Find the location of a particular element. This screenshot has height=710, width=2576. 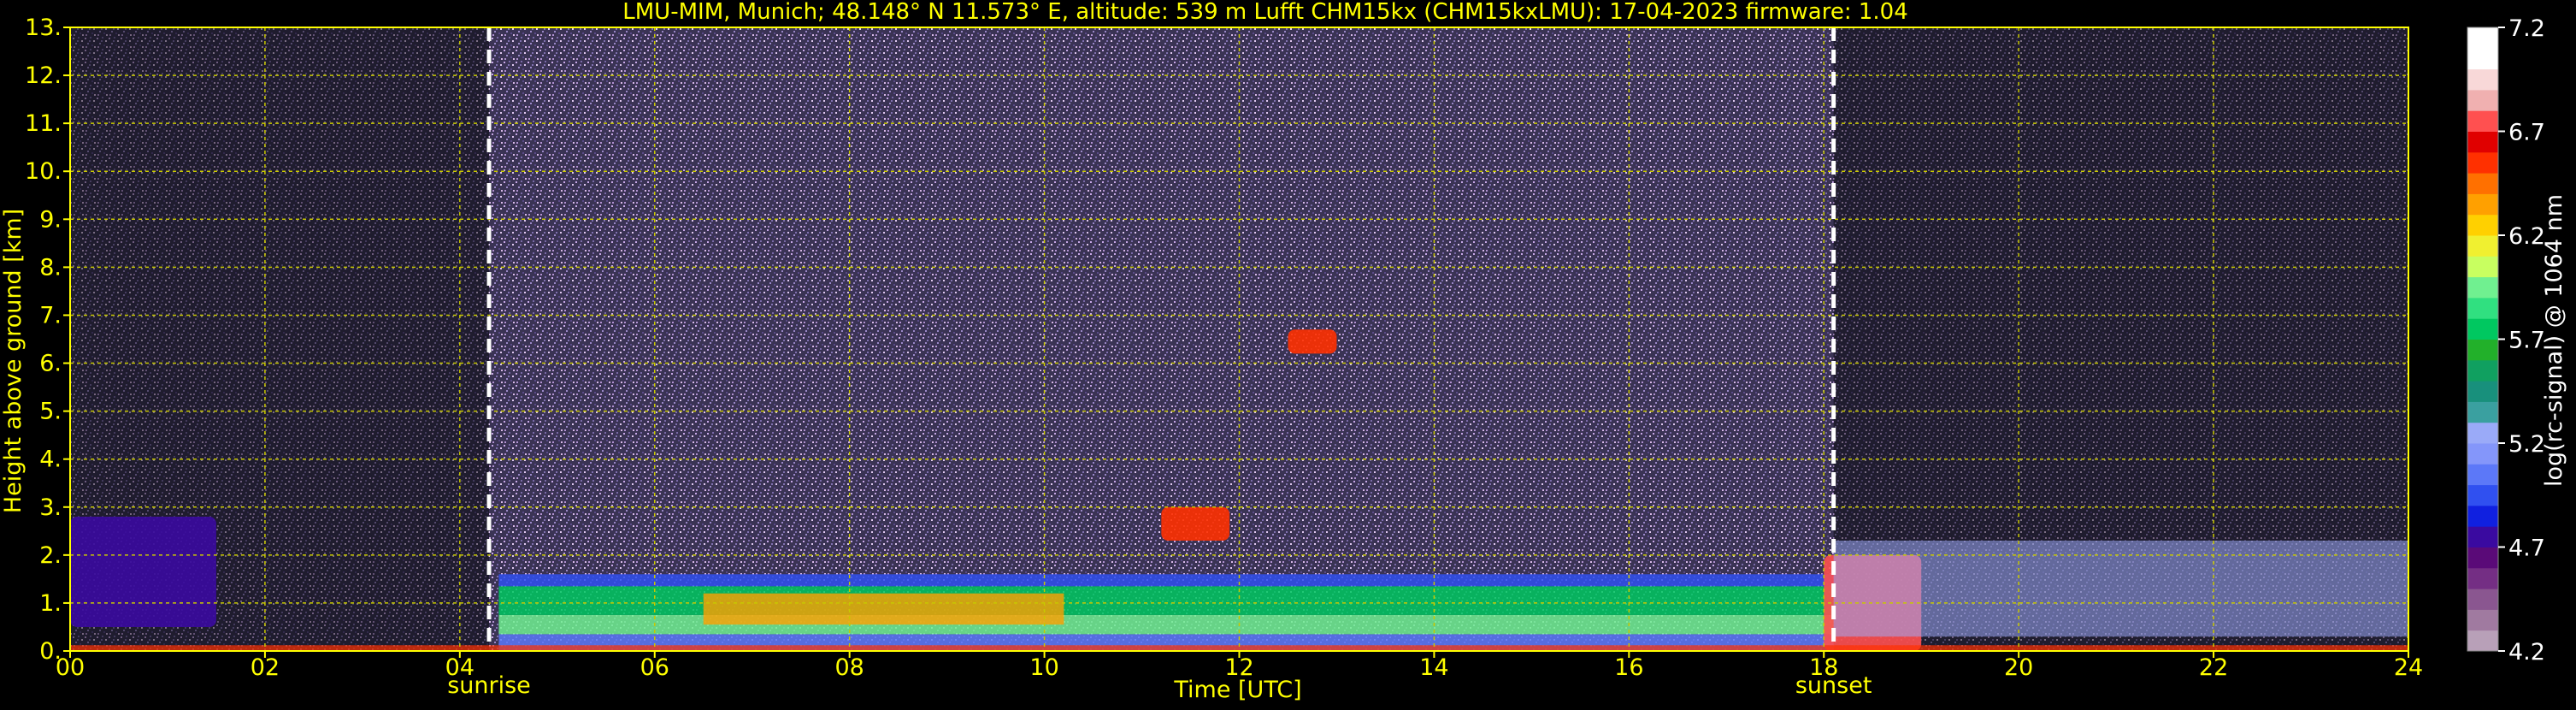

x-tick-label: 24 is located at coordinates (2408, 667).